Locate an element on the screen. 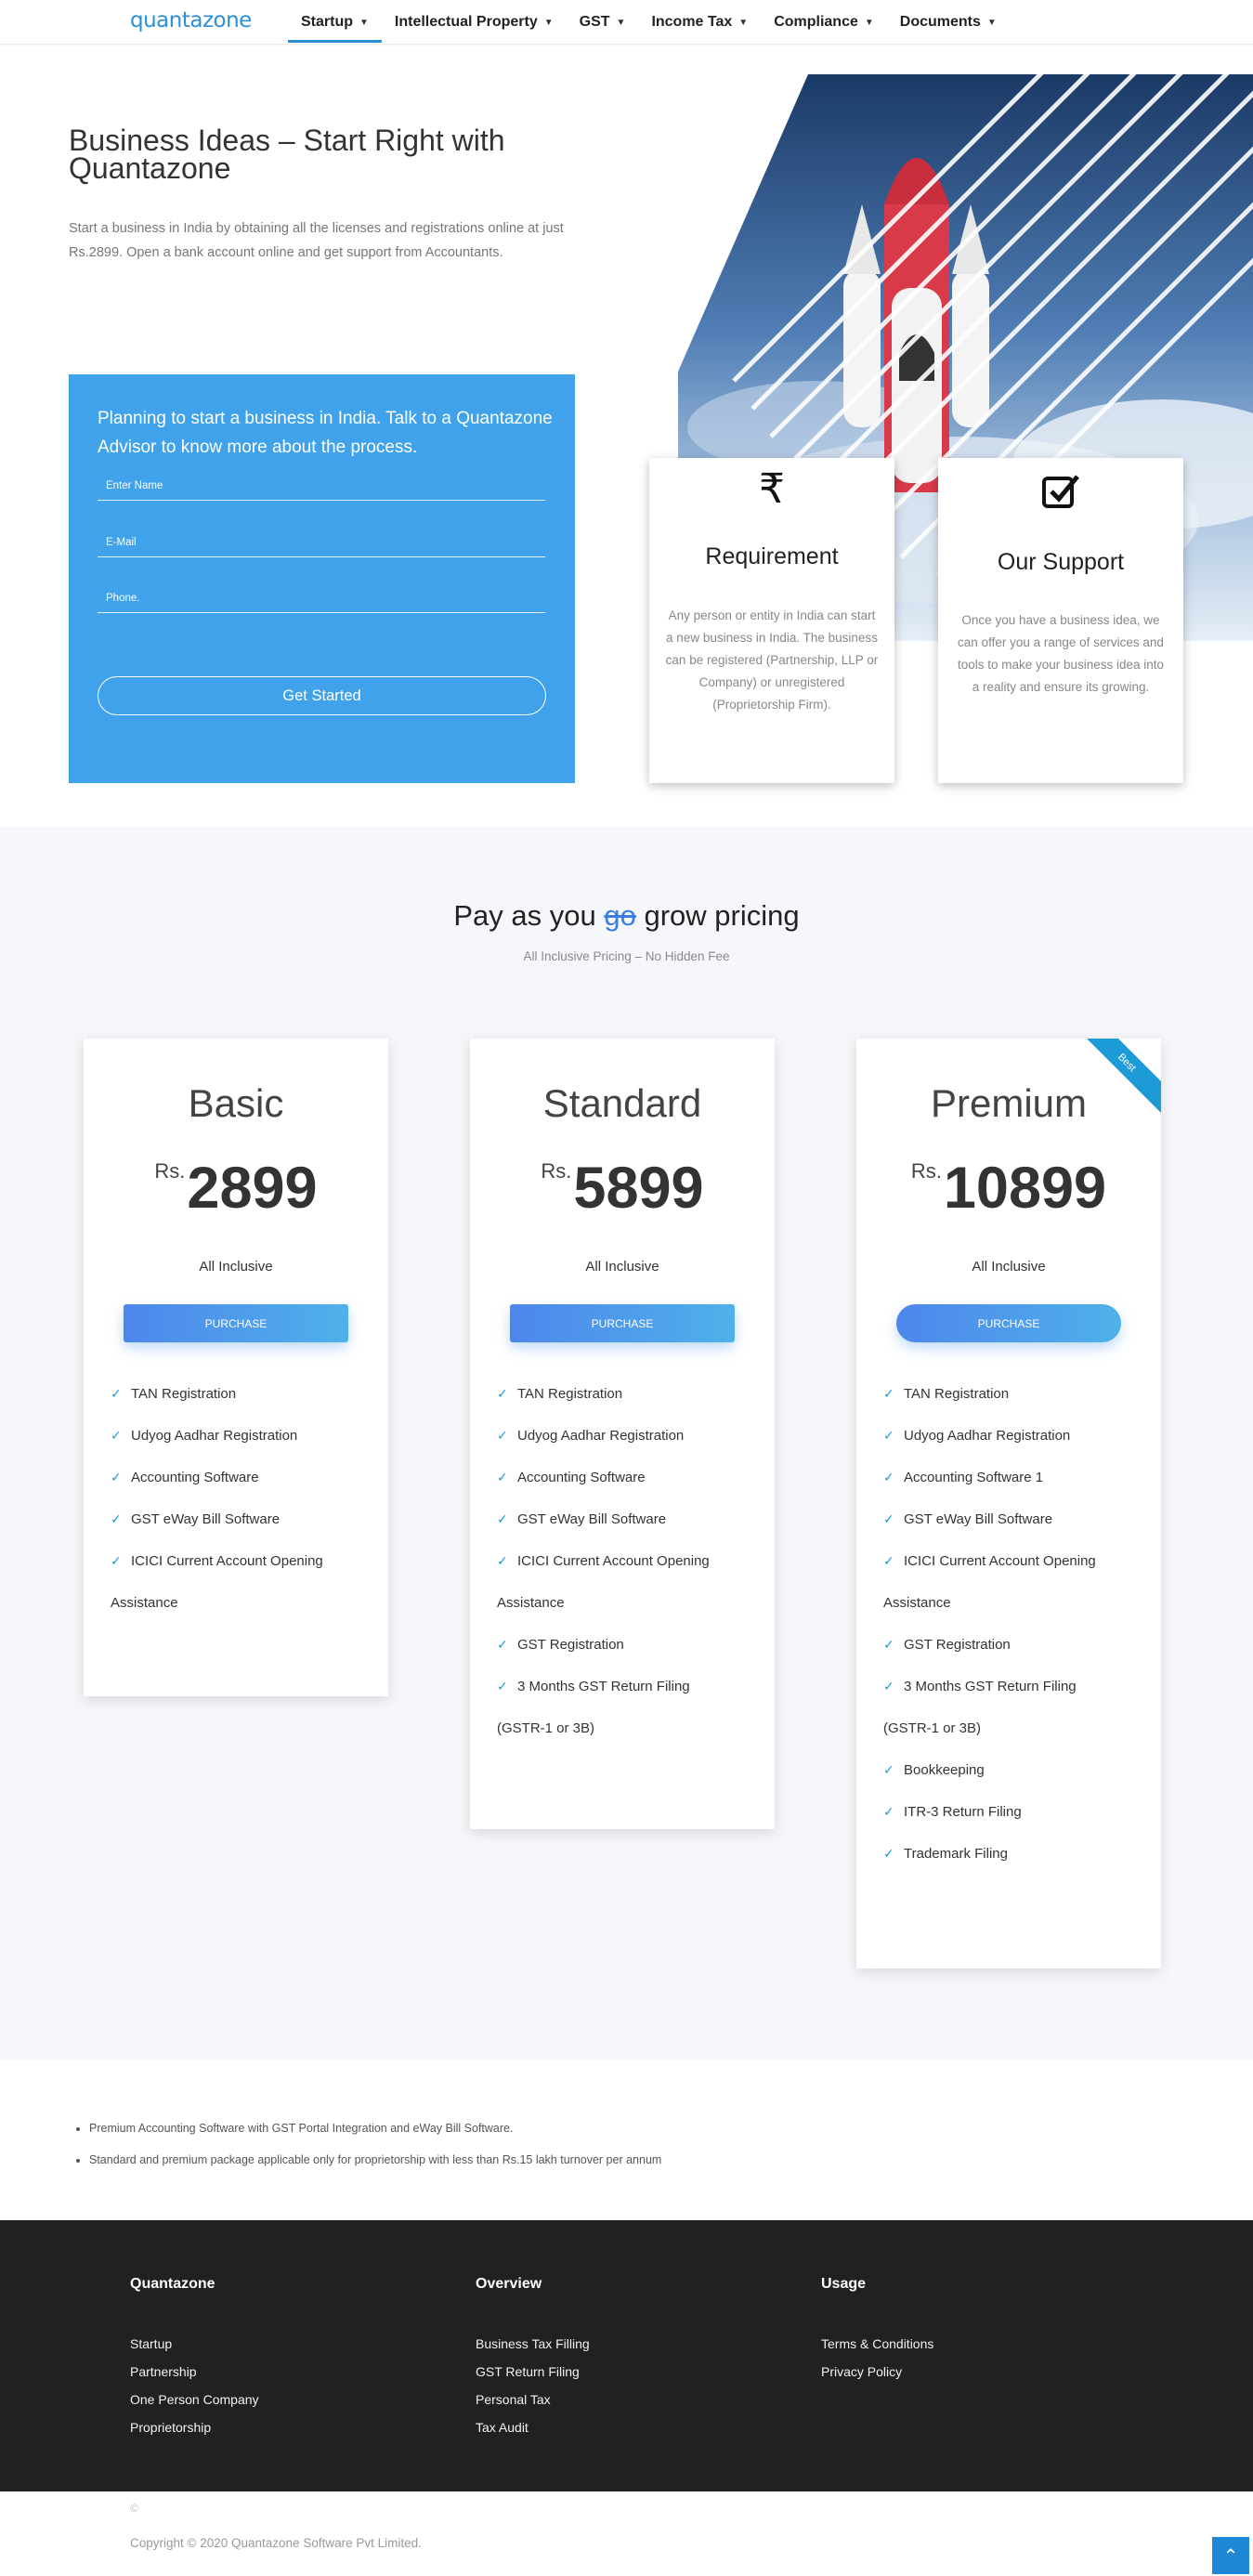 The height and width of the screenshot is (2576, 1253). feature-item: ✓ Accounting Software 1 is located at coordinates (1012, 1477).